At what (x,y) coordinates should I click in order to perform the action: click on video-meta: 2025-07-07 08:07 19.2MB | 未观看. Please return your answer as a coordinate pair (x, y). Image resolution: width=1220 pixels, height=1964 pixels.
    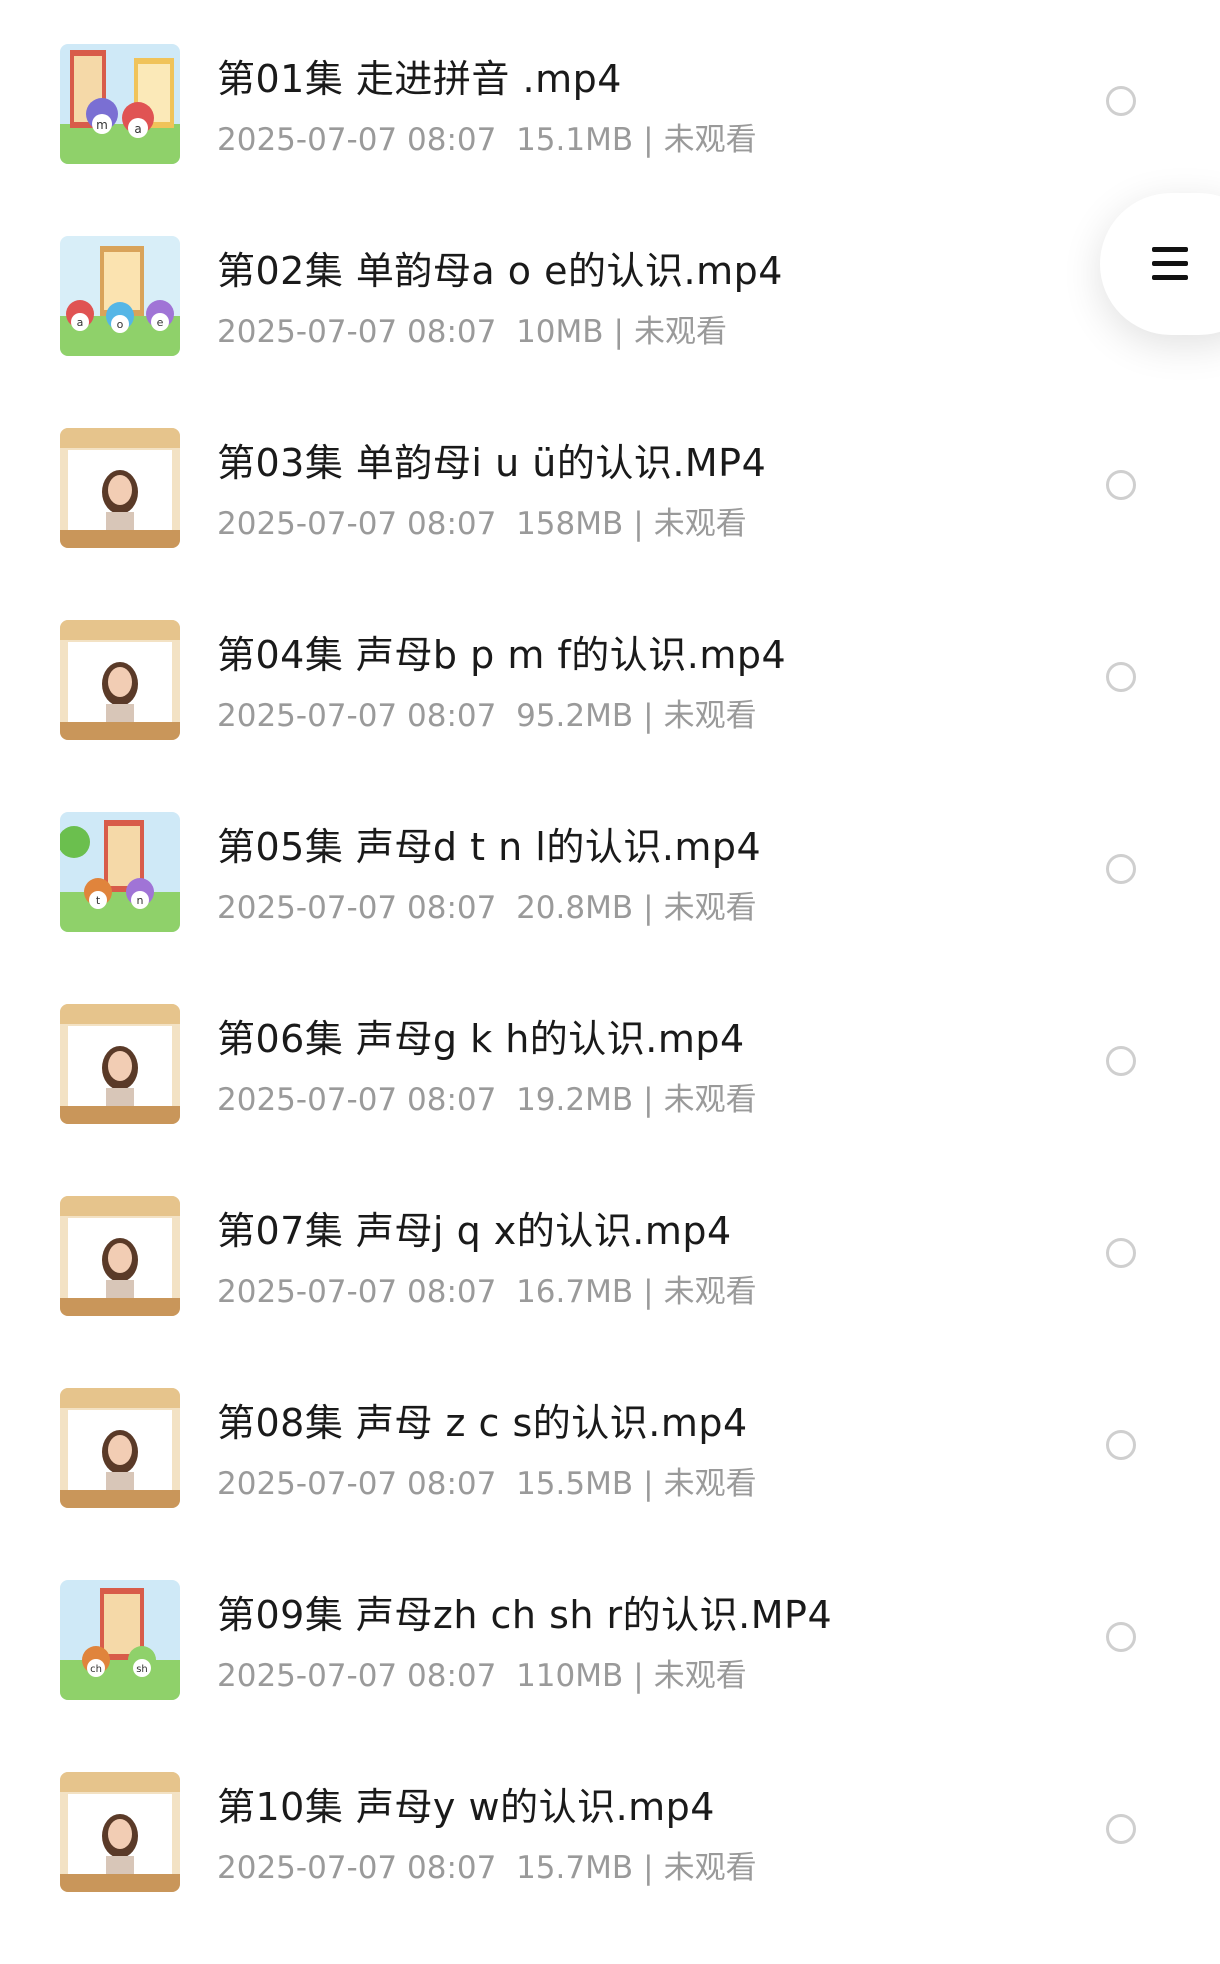
    Looking at the image, I should click on (487, 1096).